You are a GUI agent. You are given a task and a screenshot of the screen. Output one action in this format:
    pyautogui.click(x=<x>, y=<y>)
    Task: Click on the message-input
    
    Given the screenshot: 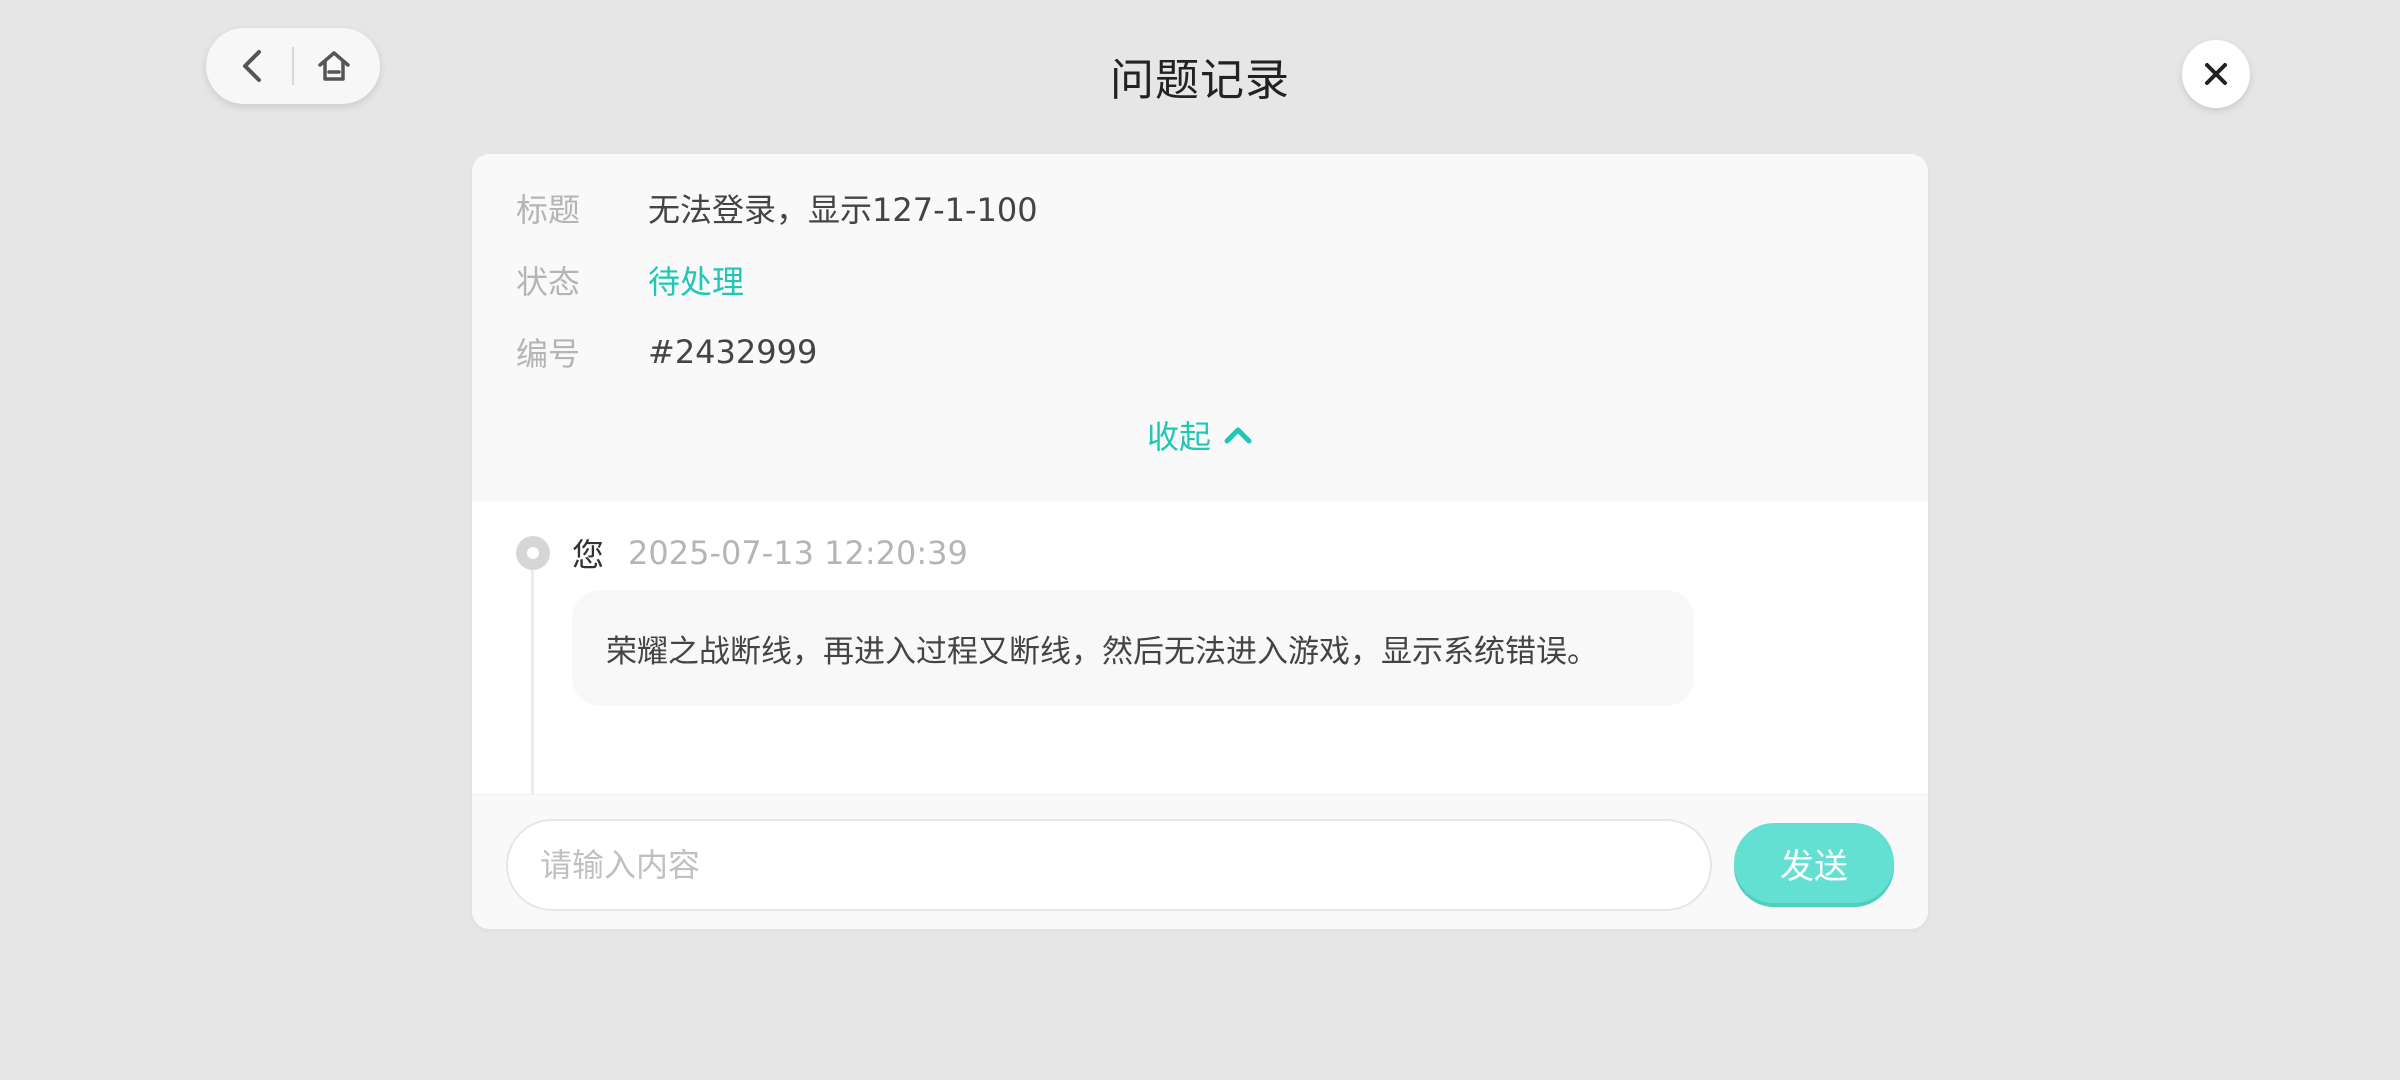 What is the action you would take?
    pyautogui.click(x=1109, y=865)
    